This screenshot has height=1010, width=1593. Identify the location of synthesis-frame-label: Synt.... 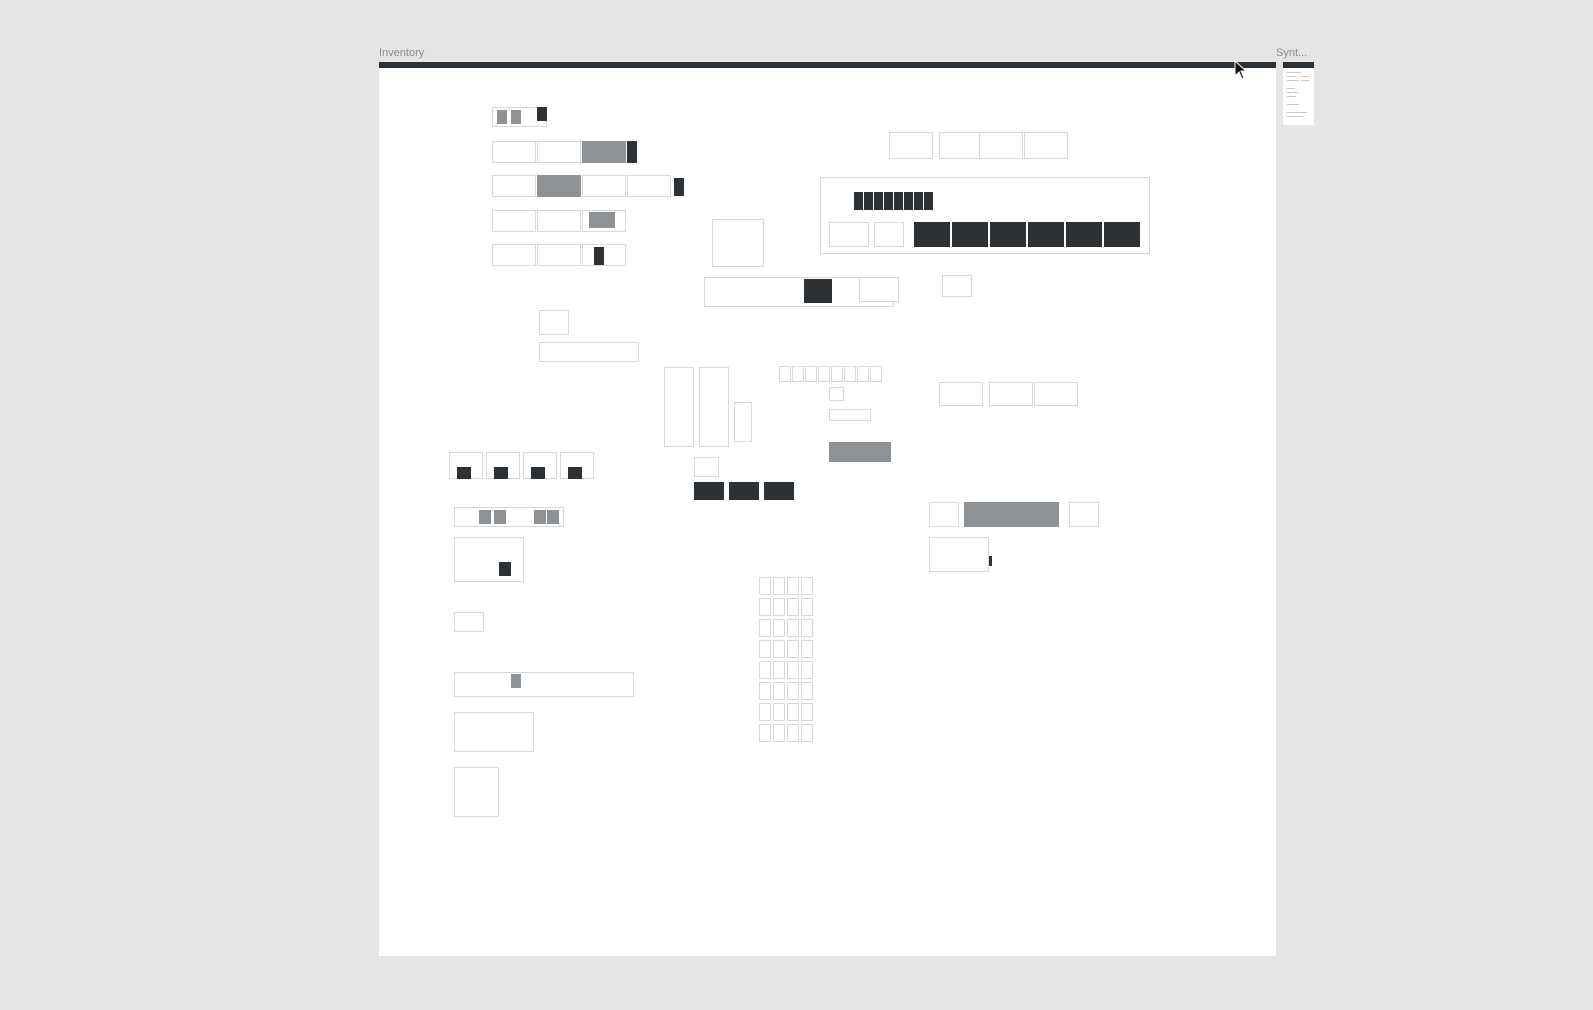
(1291, 53).